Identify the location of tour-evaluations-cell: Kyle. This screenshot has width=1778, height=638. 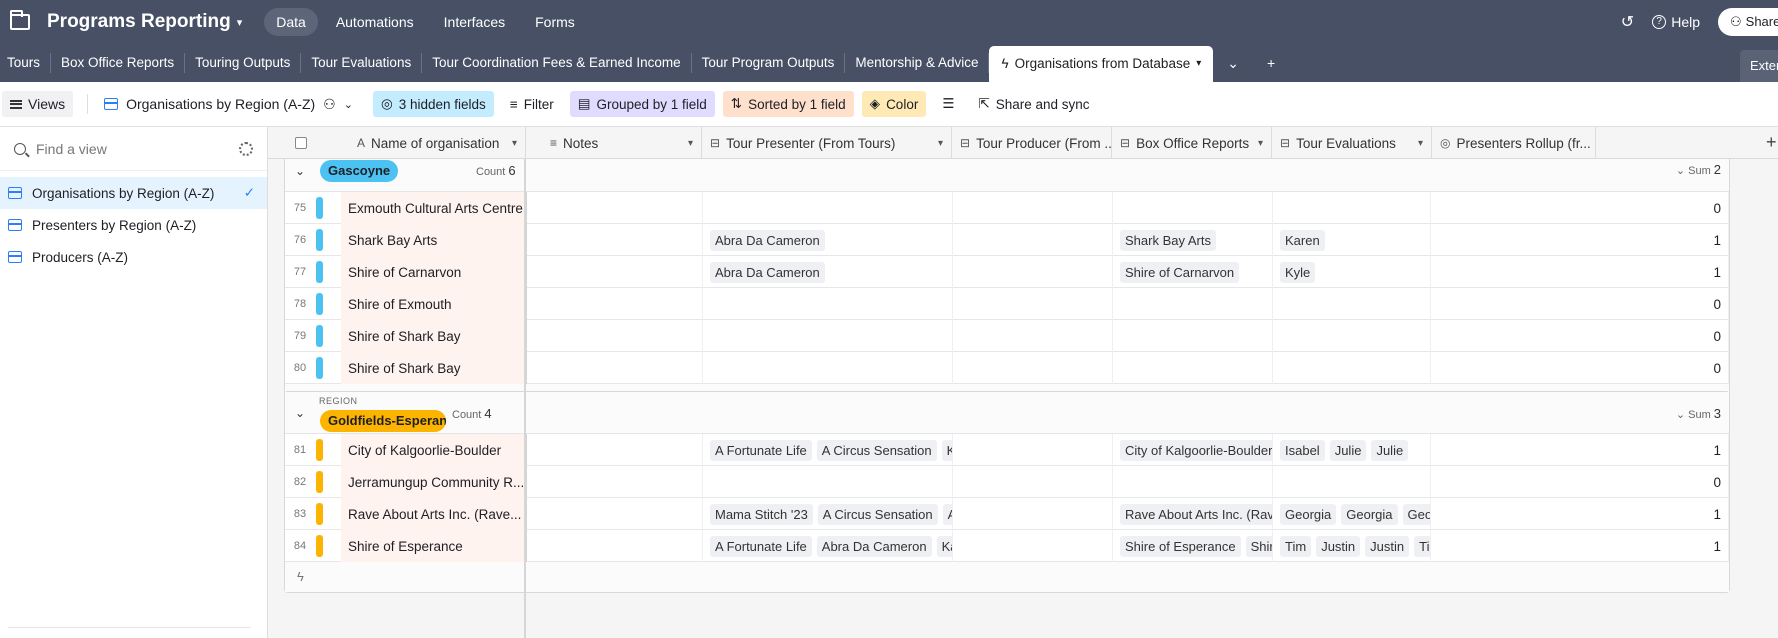
(1352, 272).